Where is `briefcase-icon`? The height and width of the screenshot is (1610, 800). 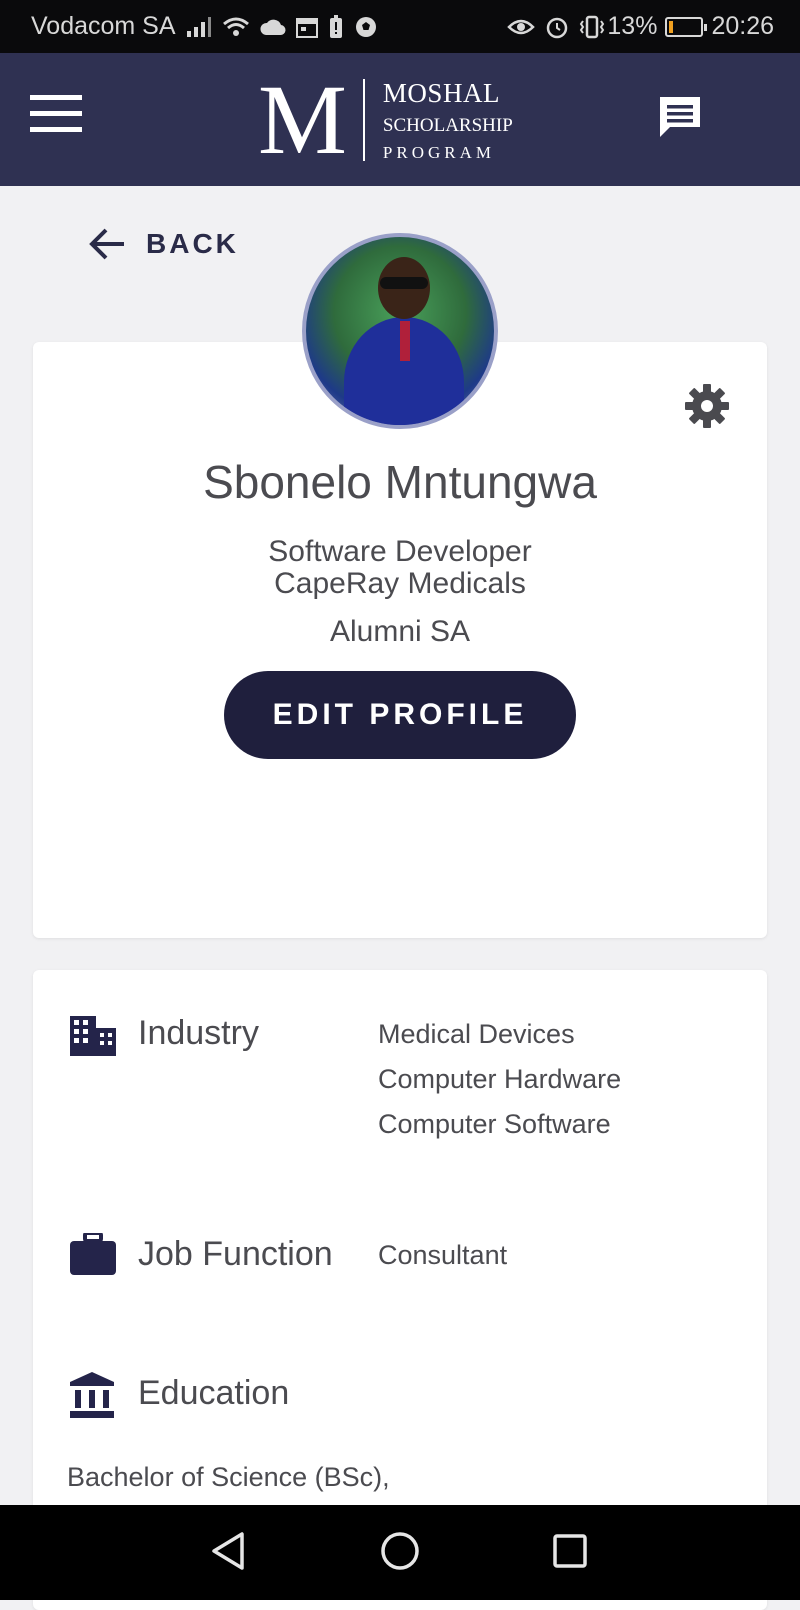 briefcase-icon is located at coordinates (93, 1254).